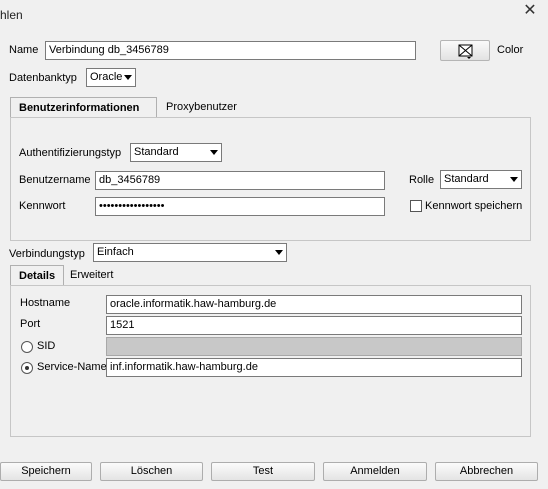 Image resolution: width=548 pixels, height=489 pixels. What do you see at coordinates (92, 275) in the screenshot?
I see `tab-erweitert-label: Erweitert` at bounding box center [92, 275].